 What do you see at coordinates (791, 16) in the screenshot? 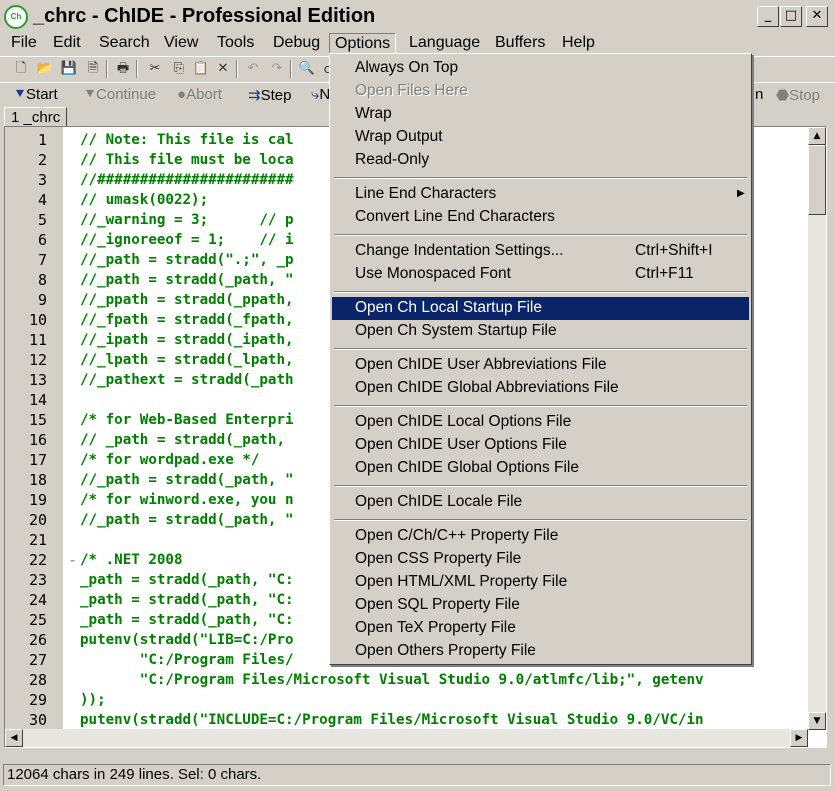
I see `maximize-button: □` at bounding box center [791, 16].